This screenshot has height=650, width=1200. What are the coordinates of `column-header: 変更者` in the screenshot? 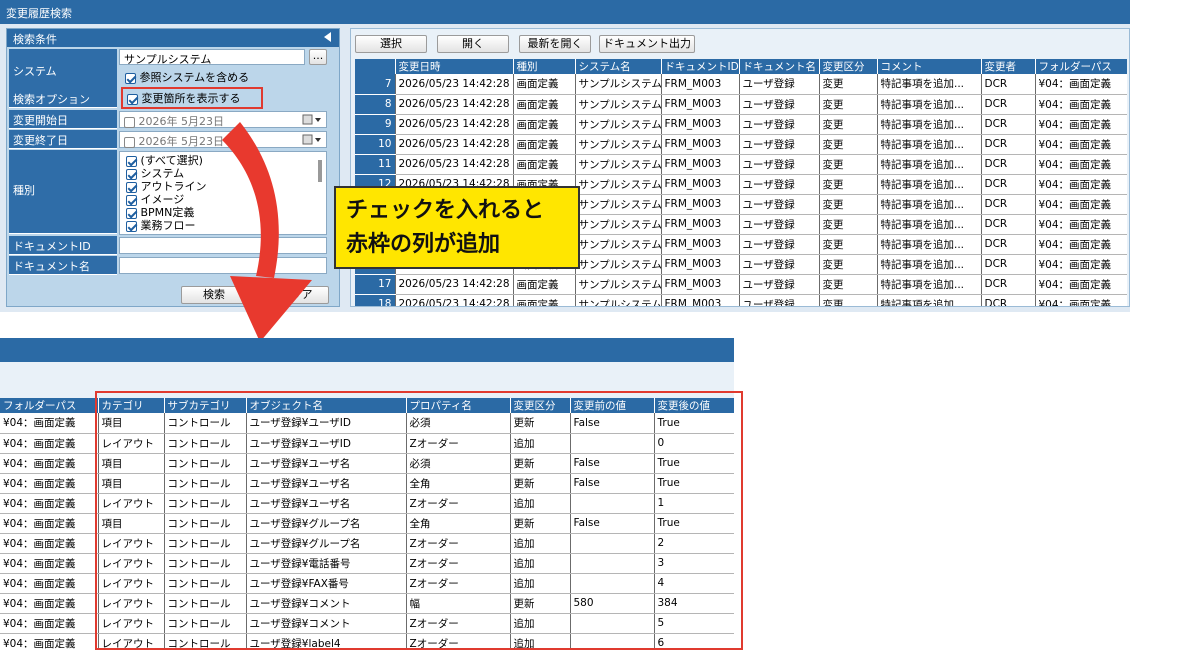 It's located at (1008, 66).